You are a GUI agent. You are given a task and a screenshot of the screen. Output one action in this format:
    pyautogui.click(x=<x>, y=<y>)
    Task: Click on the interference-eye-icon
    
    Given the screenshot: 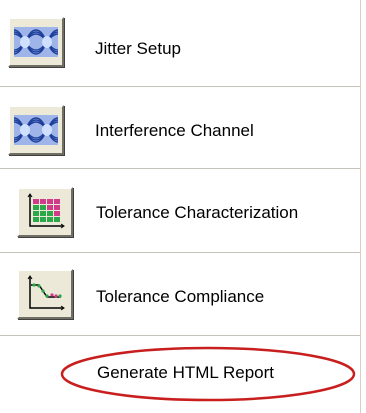 What is the action you would take?
    pyautogui.click(x=36, y=130)
    